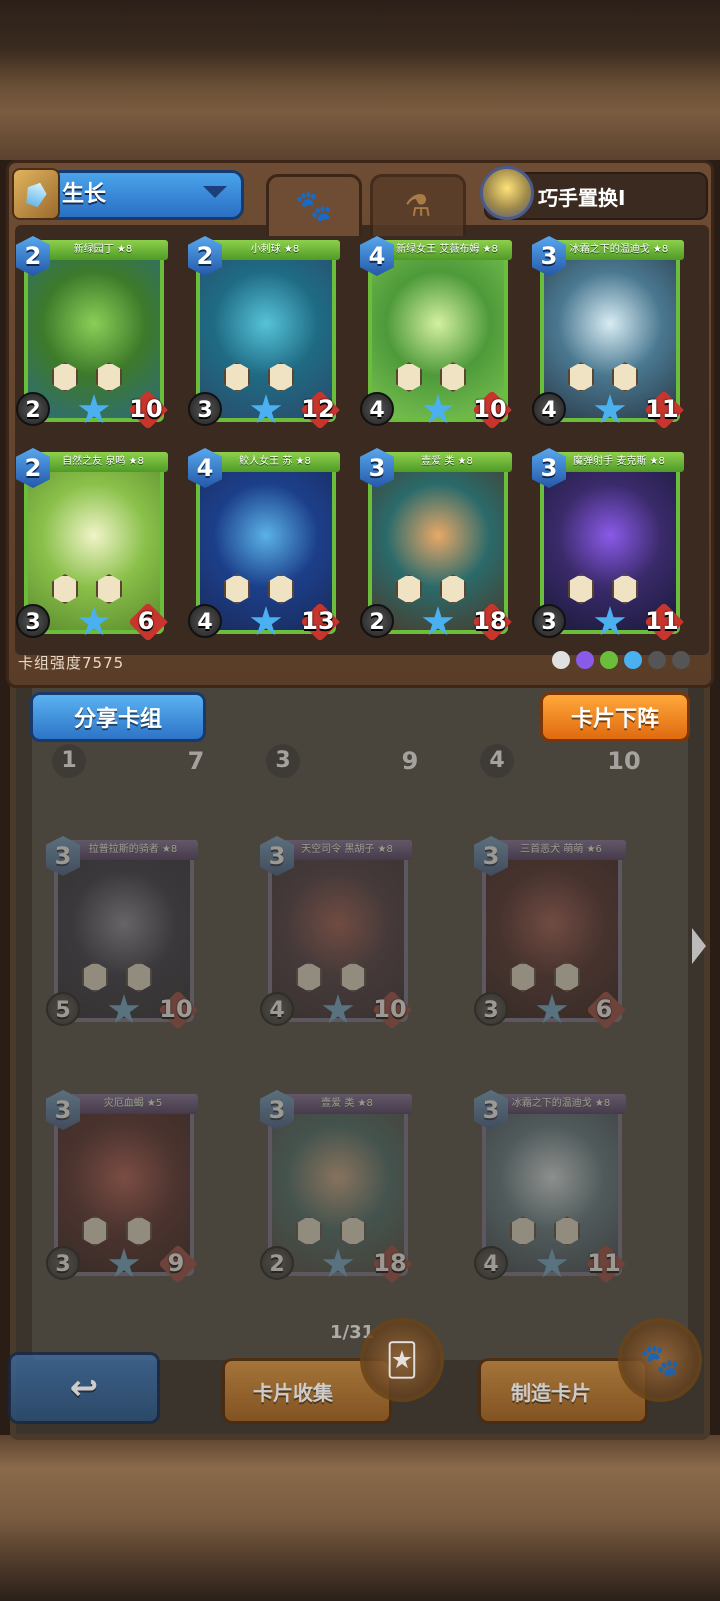  Describe the element at coordinates (103, 462) in the screenshot. I see `card-name: 自然之友 泉鸣 ★8` at that location.